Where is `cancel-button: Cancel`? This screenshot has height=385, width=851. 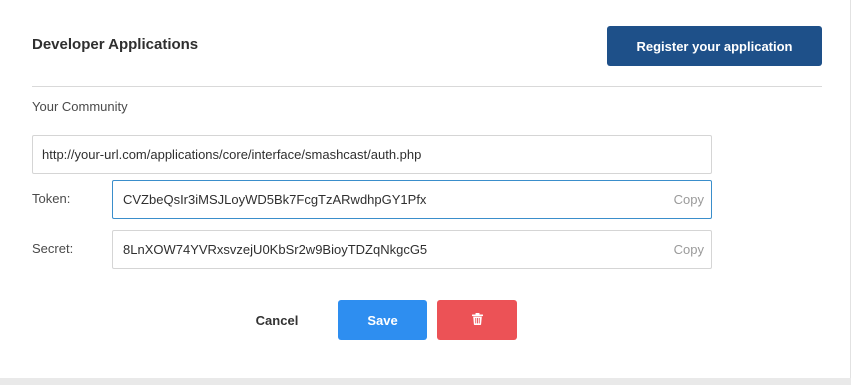 cancel-button: Cancel is located at coordinates (277, 320).